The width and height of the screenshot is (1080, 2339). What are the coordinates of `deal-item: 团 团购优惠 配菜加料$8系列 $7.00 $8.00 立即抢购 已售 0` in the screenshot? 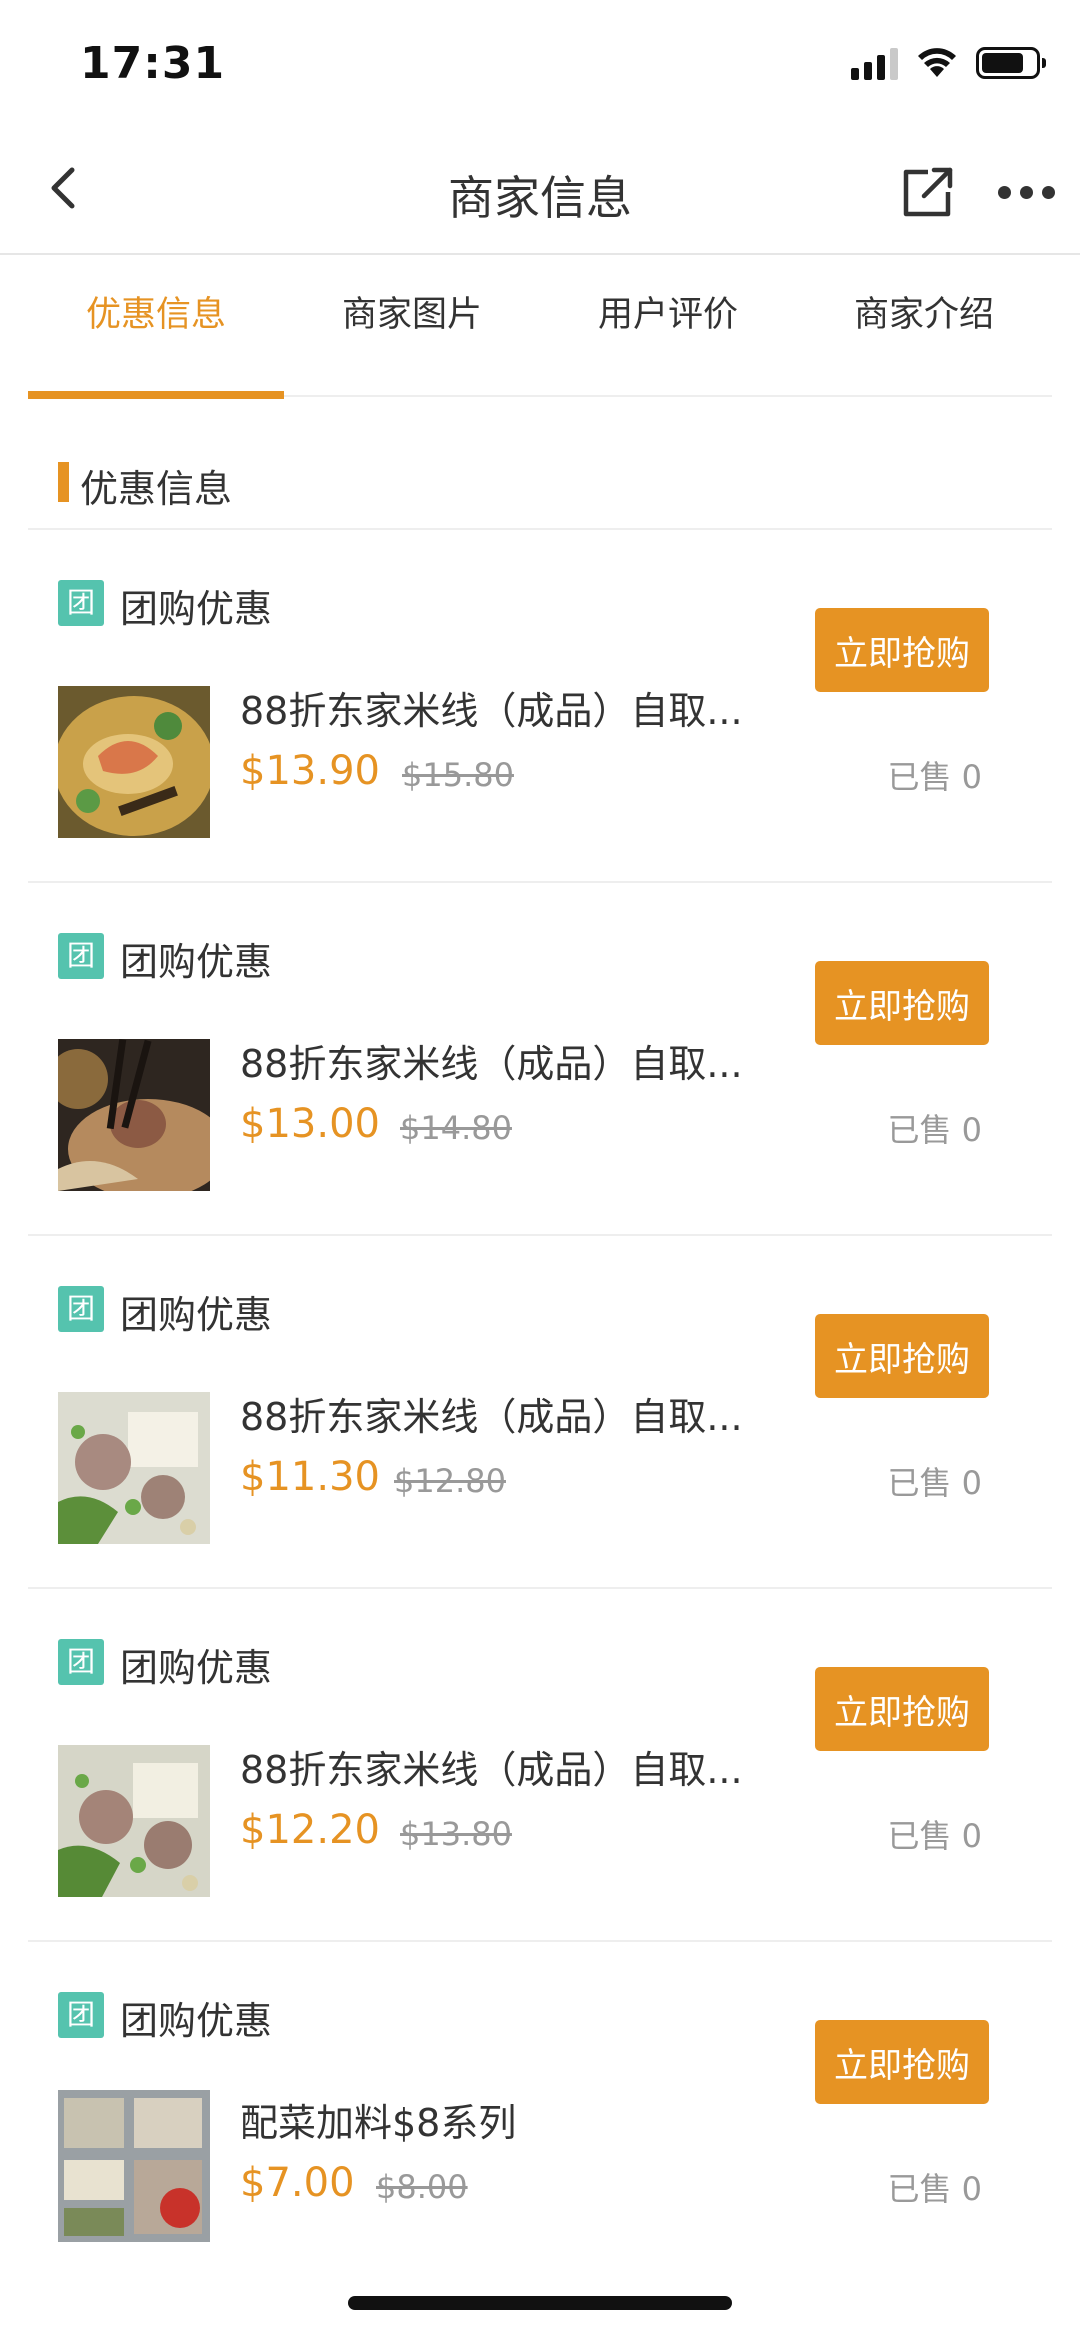 It's located at (540, 2118).